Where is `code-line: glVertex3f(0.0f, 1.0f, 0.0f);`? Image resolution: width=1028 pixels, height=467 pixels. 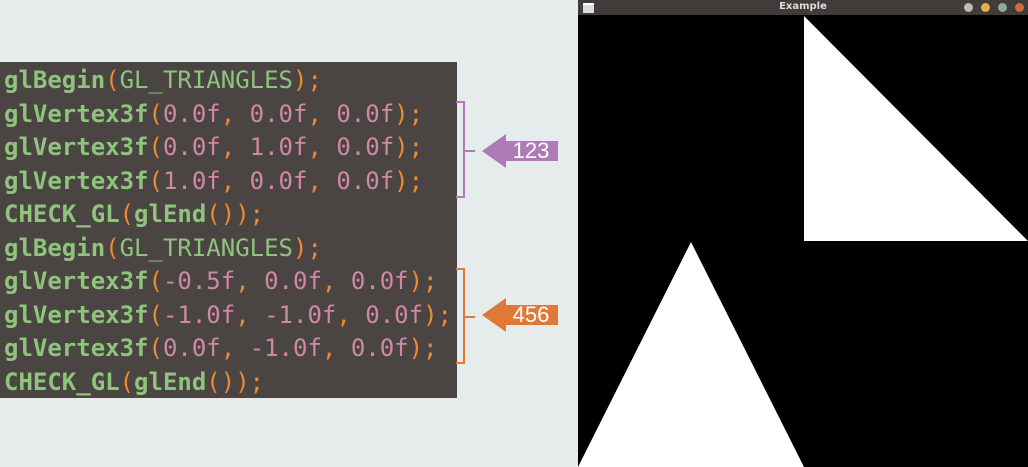
code-line: glVertex3f(0.0f, 1.0f, 0.0f); is located at coordinates (228, 148).